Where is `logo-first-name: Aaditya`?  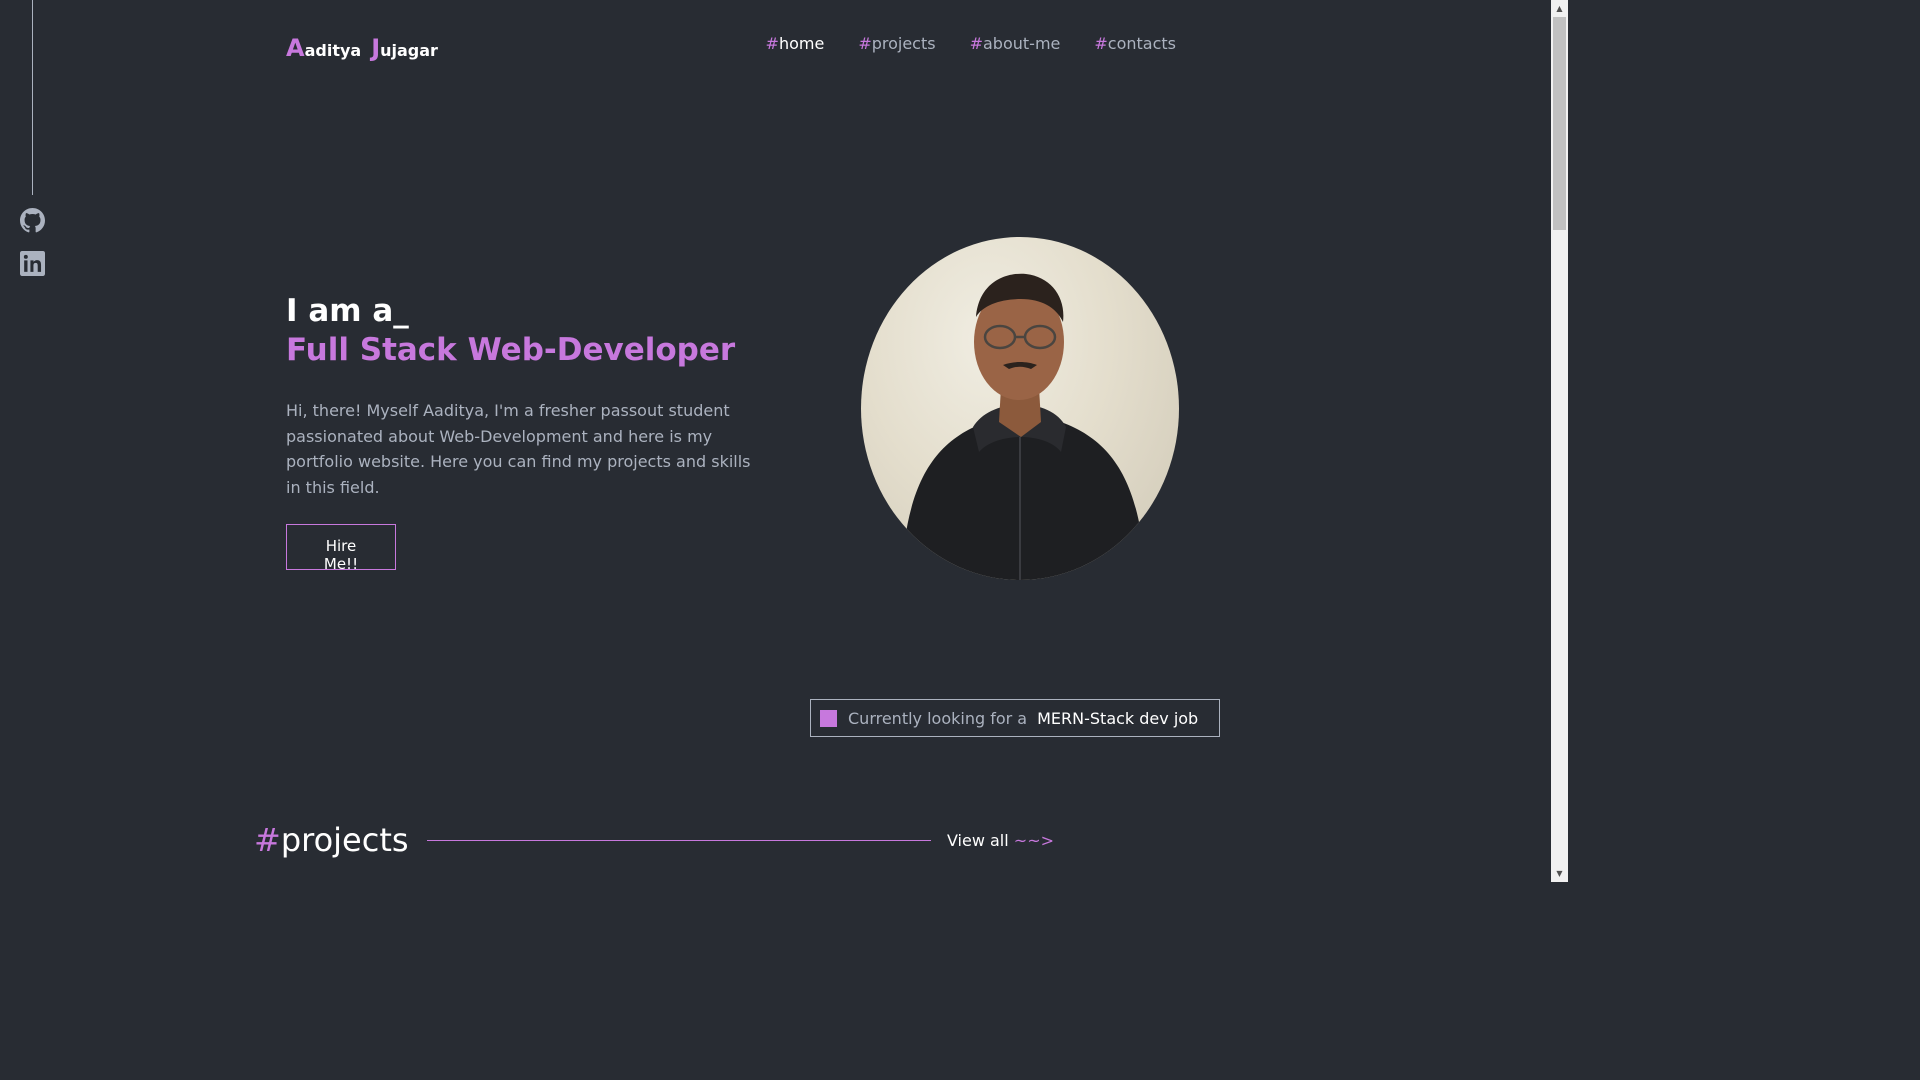 logo-first-name: Aaditya is located at coordinates (323, 48).